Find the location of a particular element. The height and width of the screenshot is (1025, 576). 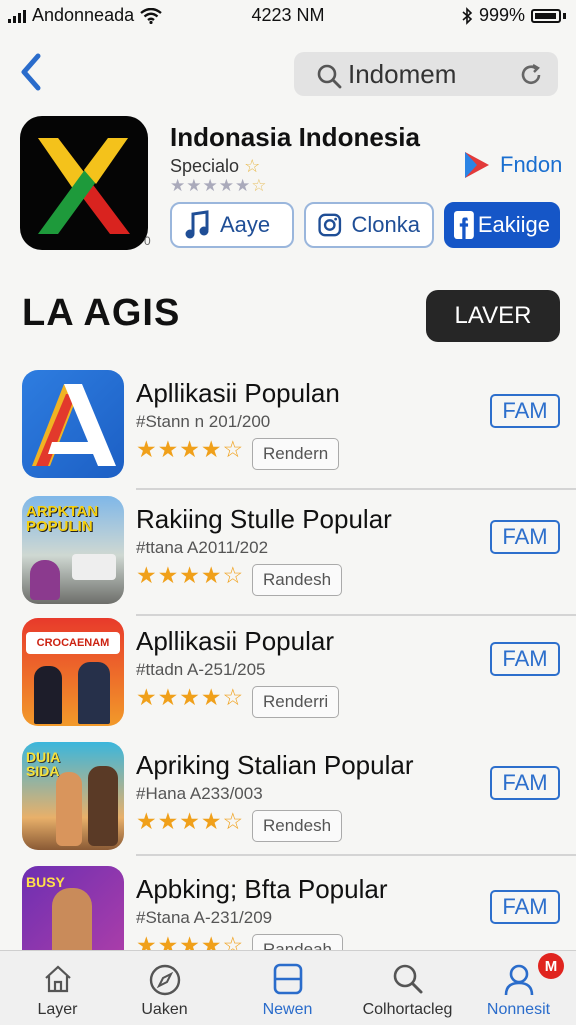

item-title: Apbking; Bfta Popular is located at coordinates (262, 889).